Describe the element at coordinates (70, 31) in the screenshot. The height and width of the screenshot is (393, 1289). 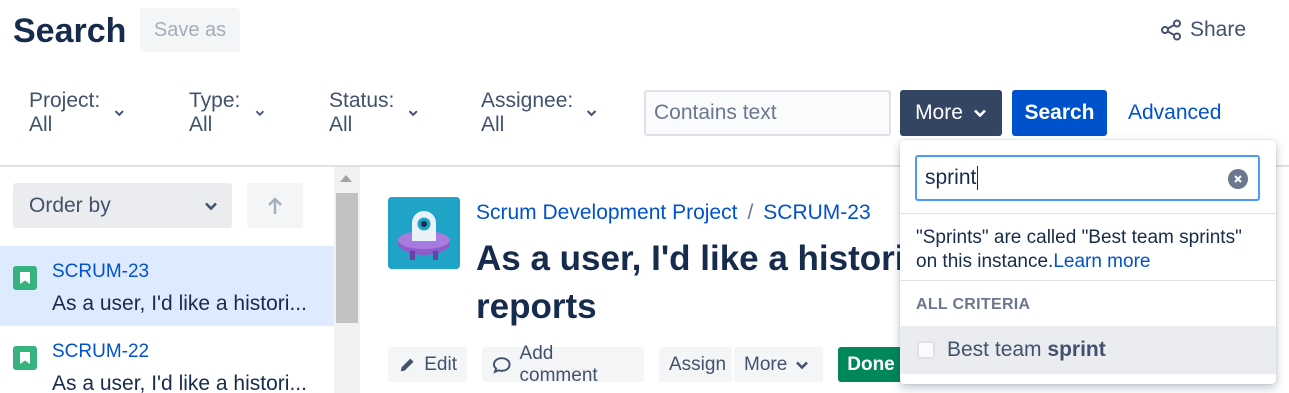
I see `page-title: Search` at that location.